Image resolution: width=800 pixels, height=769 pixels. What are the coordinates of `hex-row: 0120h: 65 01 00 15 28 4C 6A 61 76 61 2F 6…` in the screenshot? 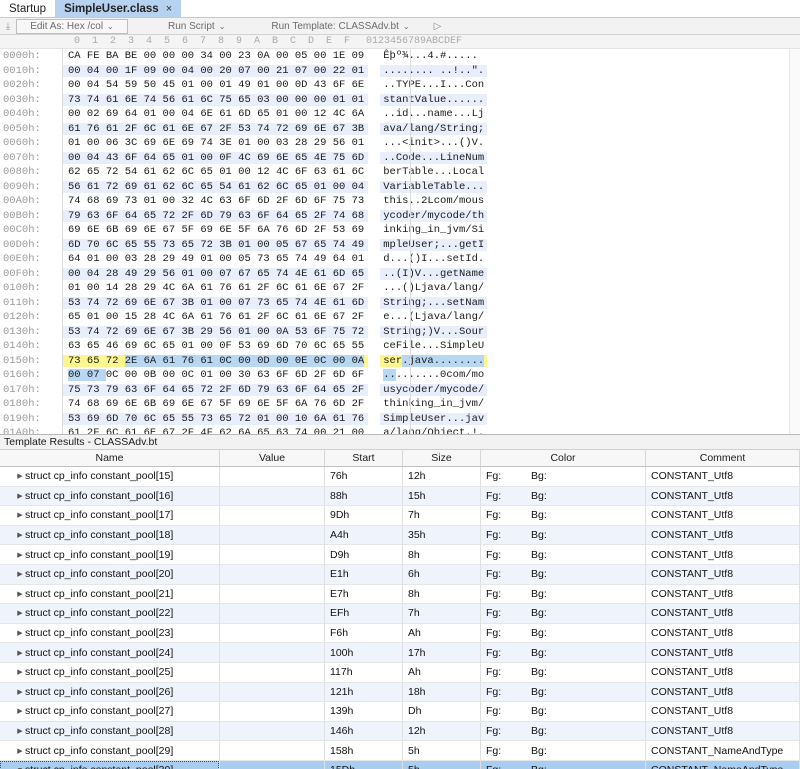 It's located at (400, 317).